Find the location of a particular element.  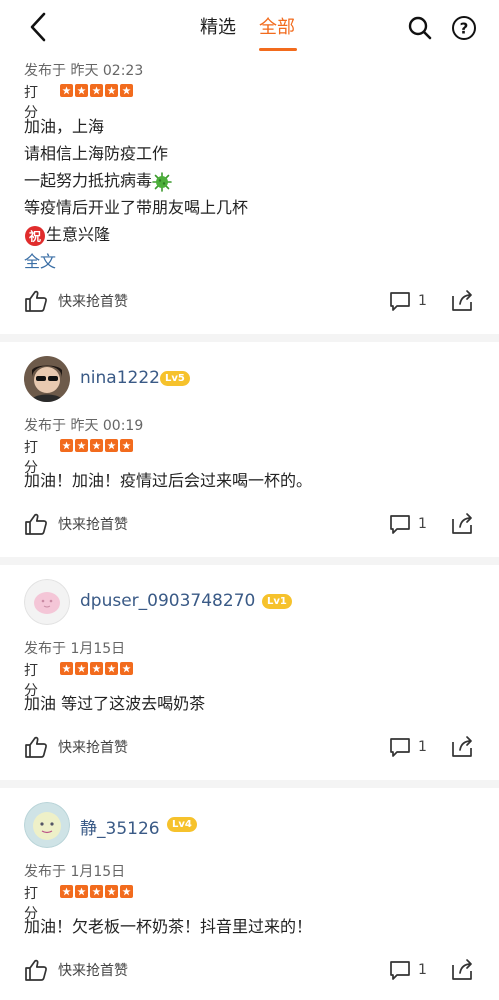

username: dpuser_0903748270 is located at coordinates (167, 601).